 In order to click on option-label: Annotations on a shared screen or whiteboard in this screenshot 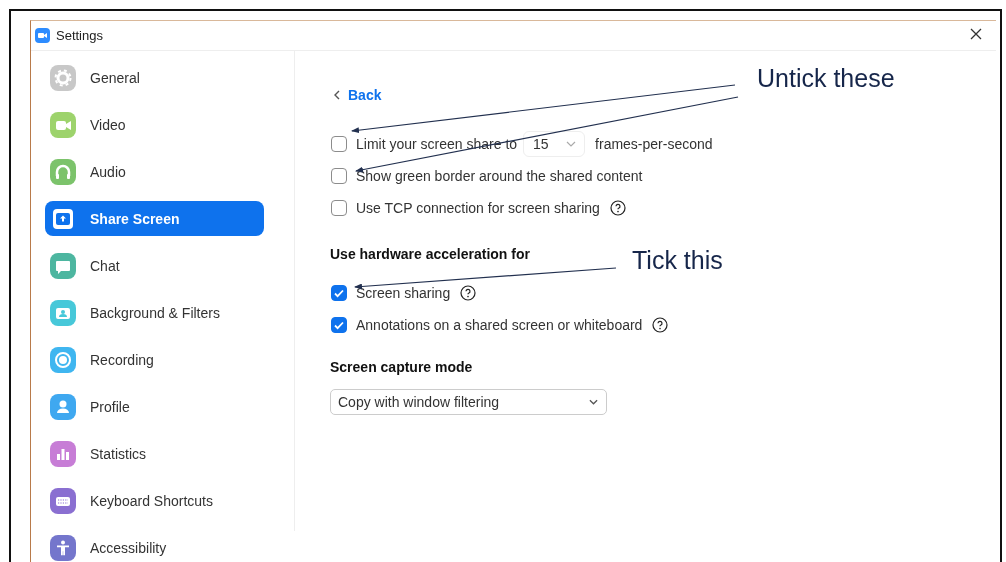, I will do `click(499, 325)`.